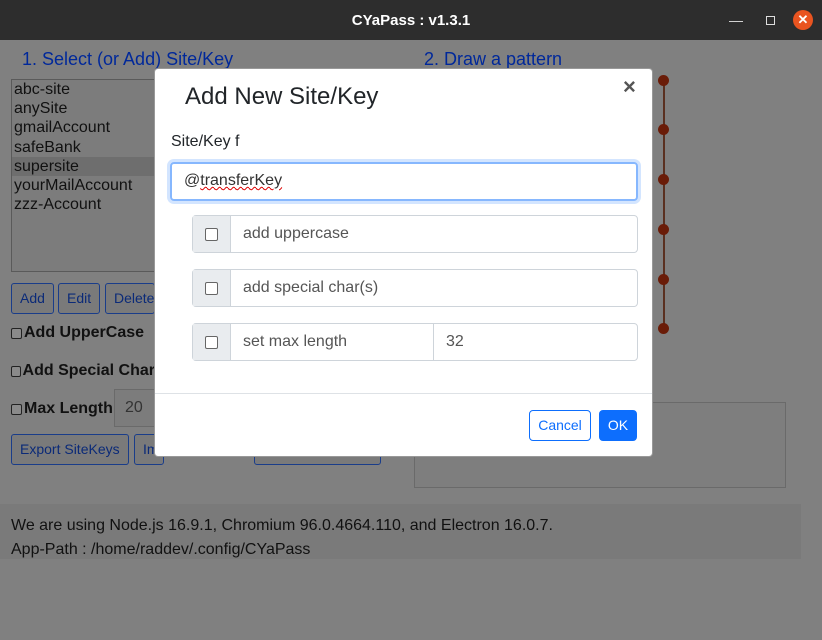  What do you see at coordinates (205, 141) in the screenshot?
I see `sitekey-field-label: Site/Key f` at bounding box center [205, 141].